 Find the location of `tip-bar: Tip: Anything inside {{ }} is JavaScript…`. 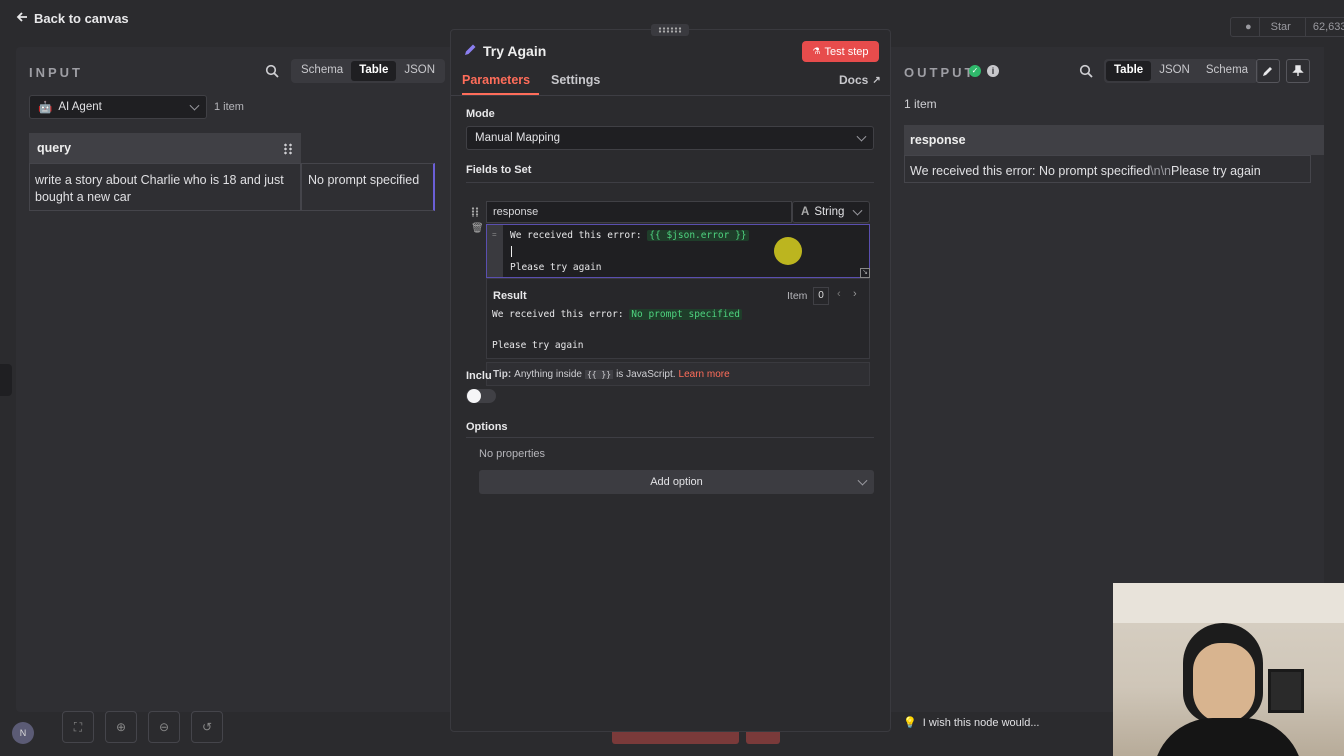

tip-bar: Tip: Anything inside {{ }} is JavaScript… is located at coordinates (678, 374).